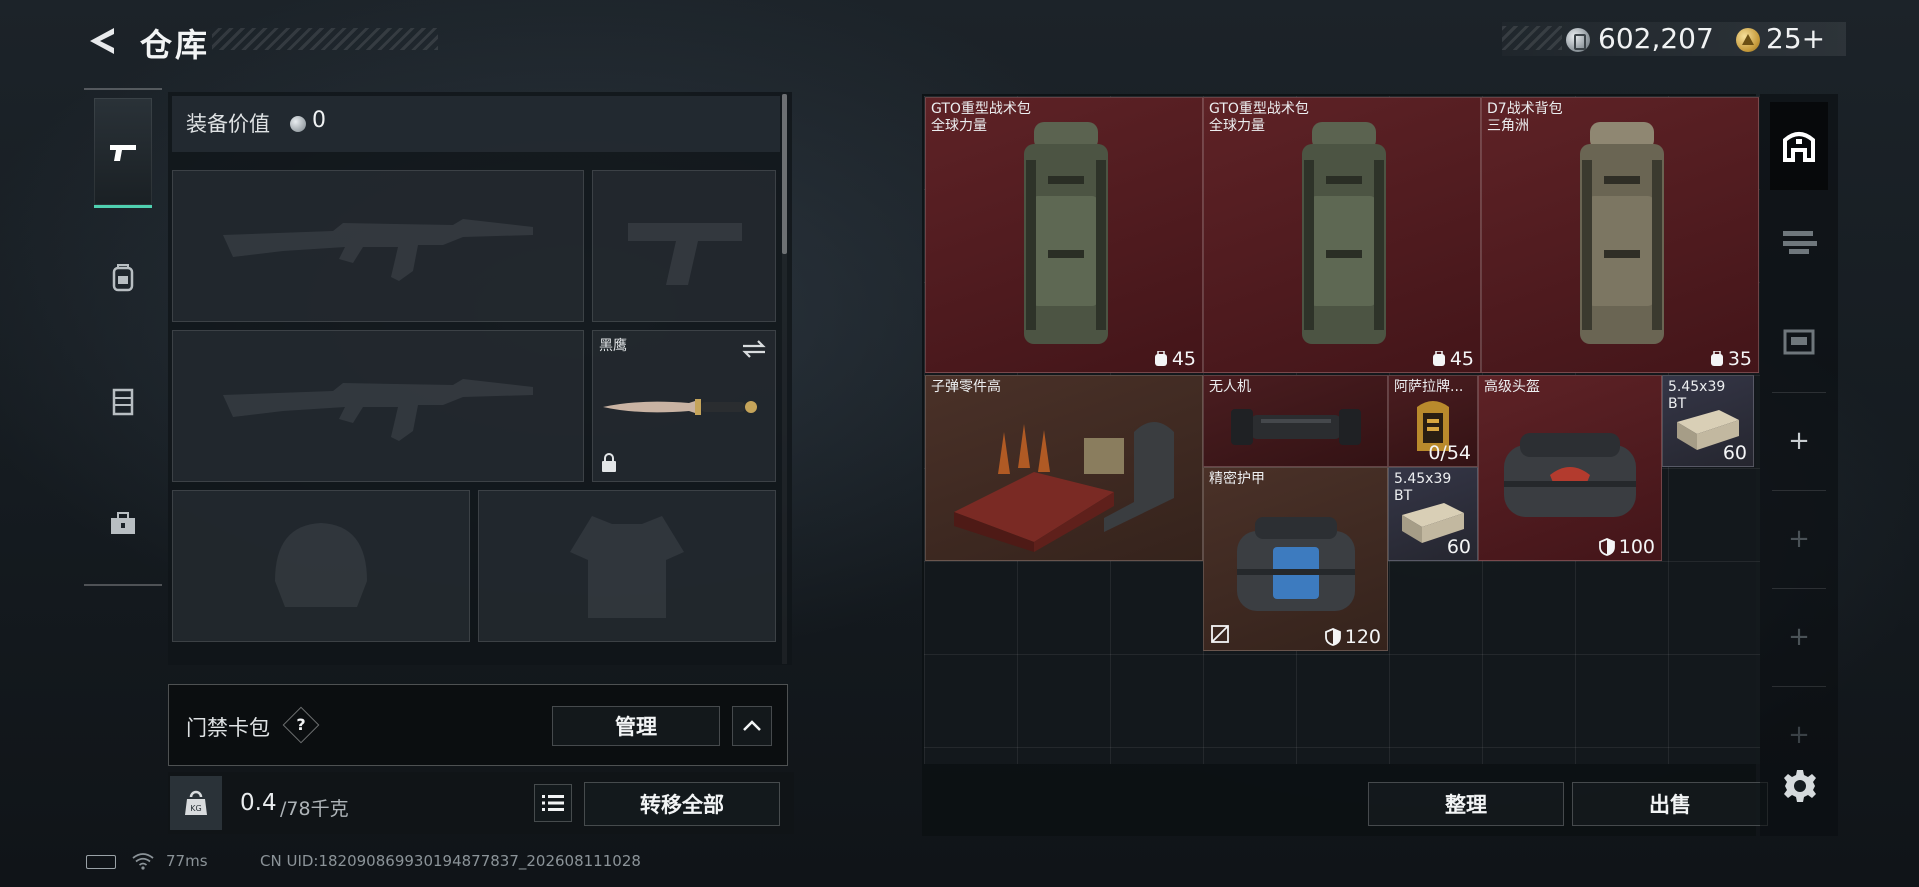  I want to click on shield-icon, so click(1332, 637).